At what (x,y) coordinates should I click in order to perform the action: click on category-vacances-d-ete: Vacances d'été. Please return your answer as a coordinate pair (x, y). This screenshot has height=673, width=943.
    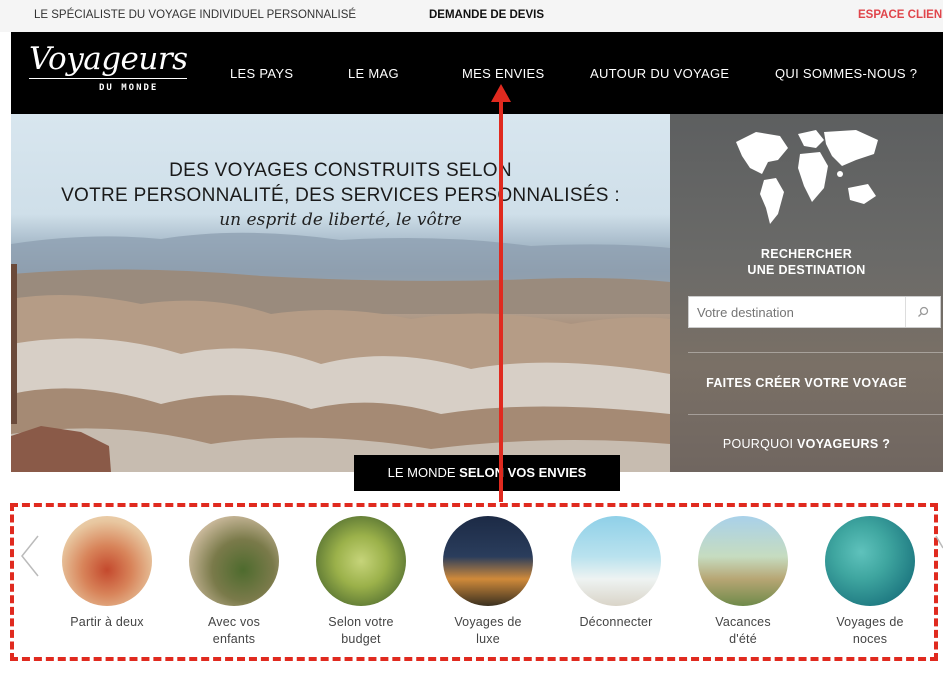
    Looking at the image, I should click on (743, 582).